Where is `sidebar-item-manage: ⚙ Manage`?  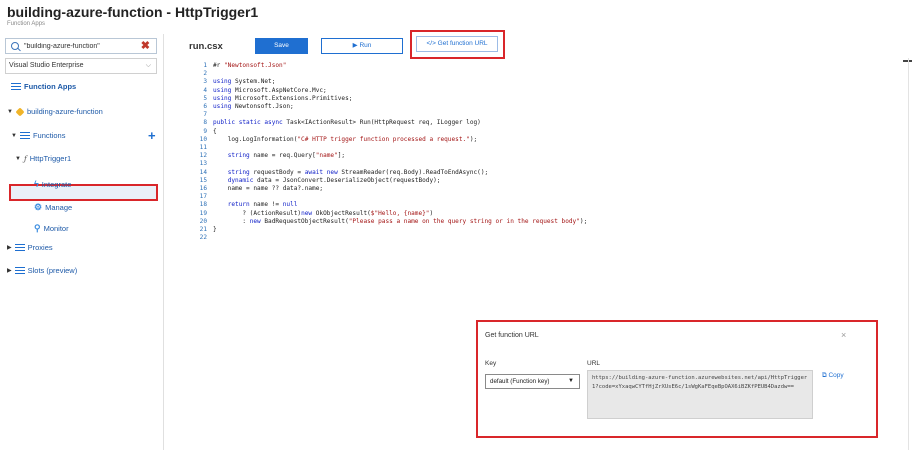 sidebar-item-manage: ⚙ Manage is located at coordinates (53, 207).